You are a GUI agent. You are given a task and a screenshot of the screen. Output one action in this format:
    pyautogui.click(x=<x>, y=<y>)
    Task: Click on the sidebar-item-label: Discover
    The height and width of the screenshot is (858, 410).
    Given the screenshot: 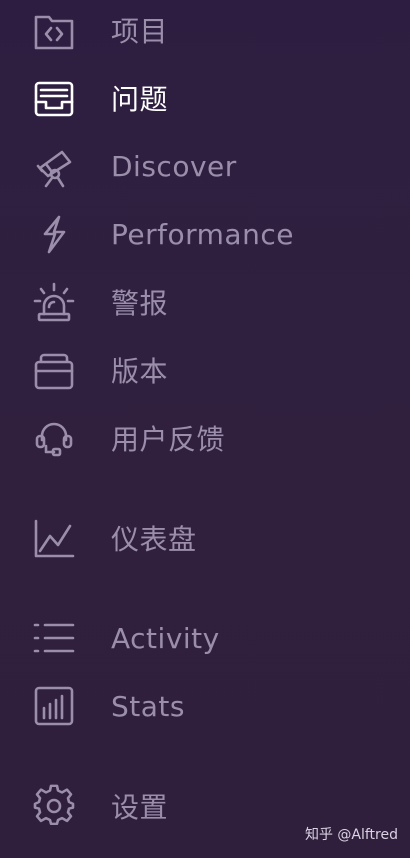 What is the action you would take?
    pyautogui.click(x=174, y=166)
    